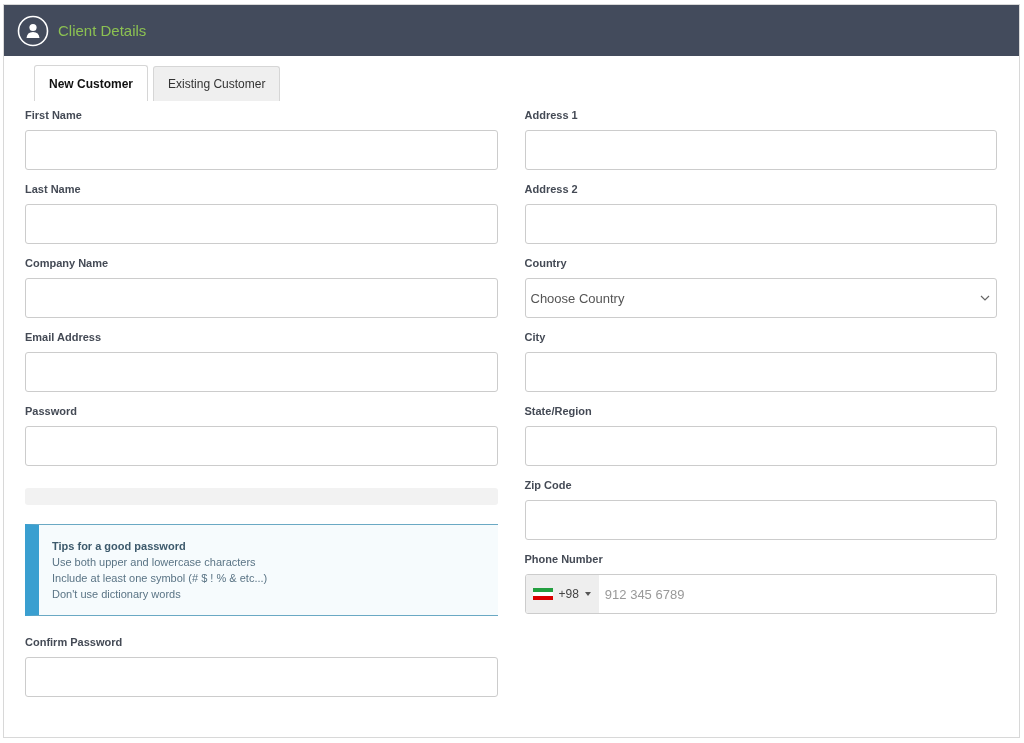 The height and width of the screenshot is (743, 1024). I want to click on tab: Existing Customer, so click(217, 83).